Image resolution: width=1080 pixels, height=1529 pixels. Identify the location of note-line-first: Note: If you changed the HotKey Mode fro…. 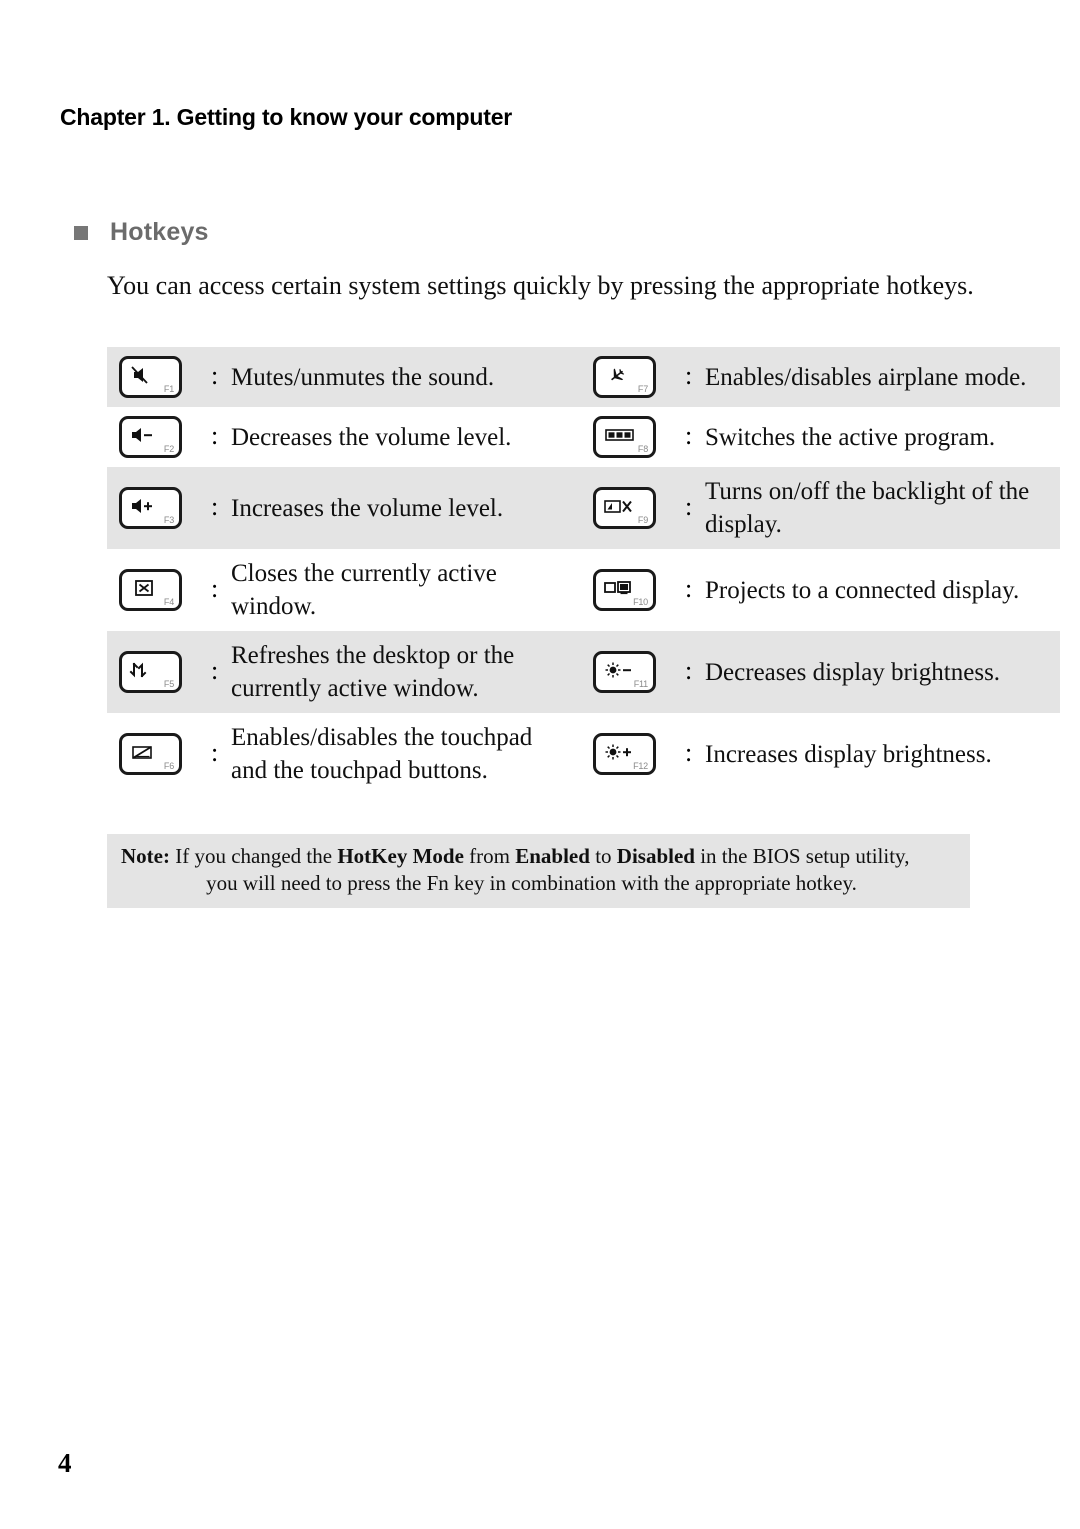
(538, 856).